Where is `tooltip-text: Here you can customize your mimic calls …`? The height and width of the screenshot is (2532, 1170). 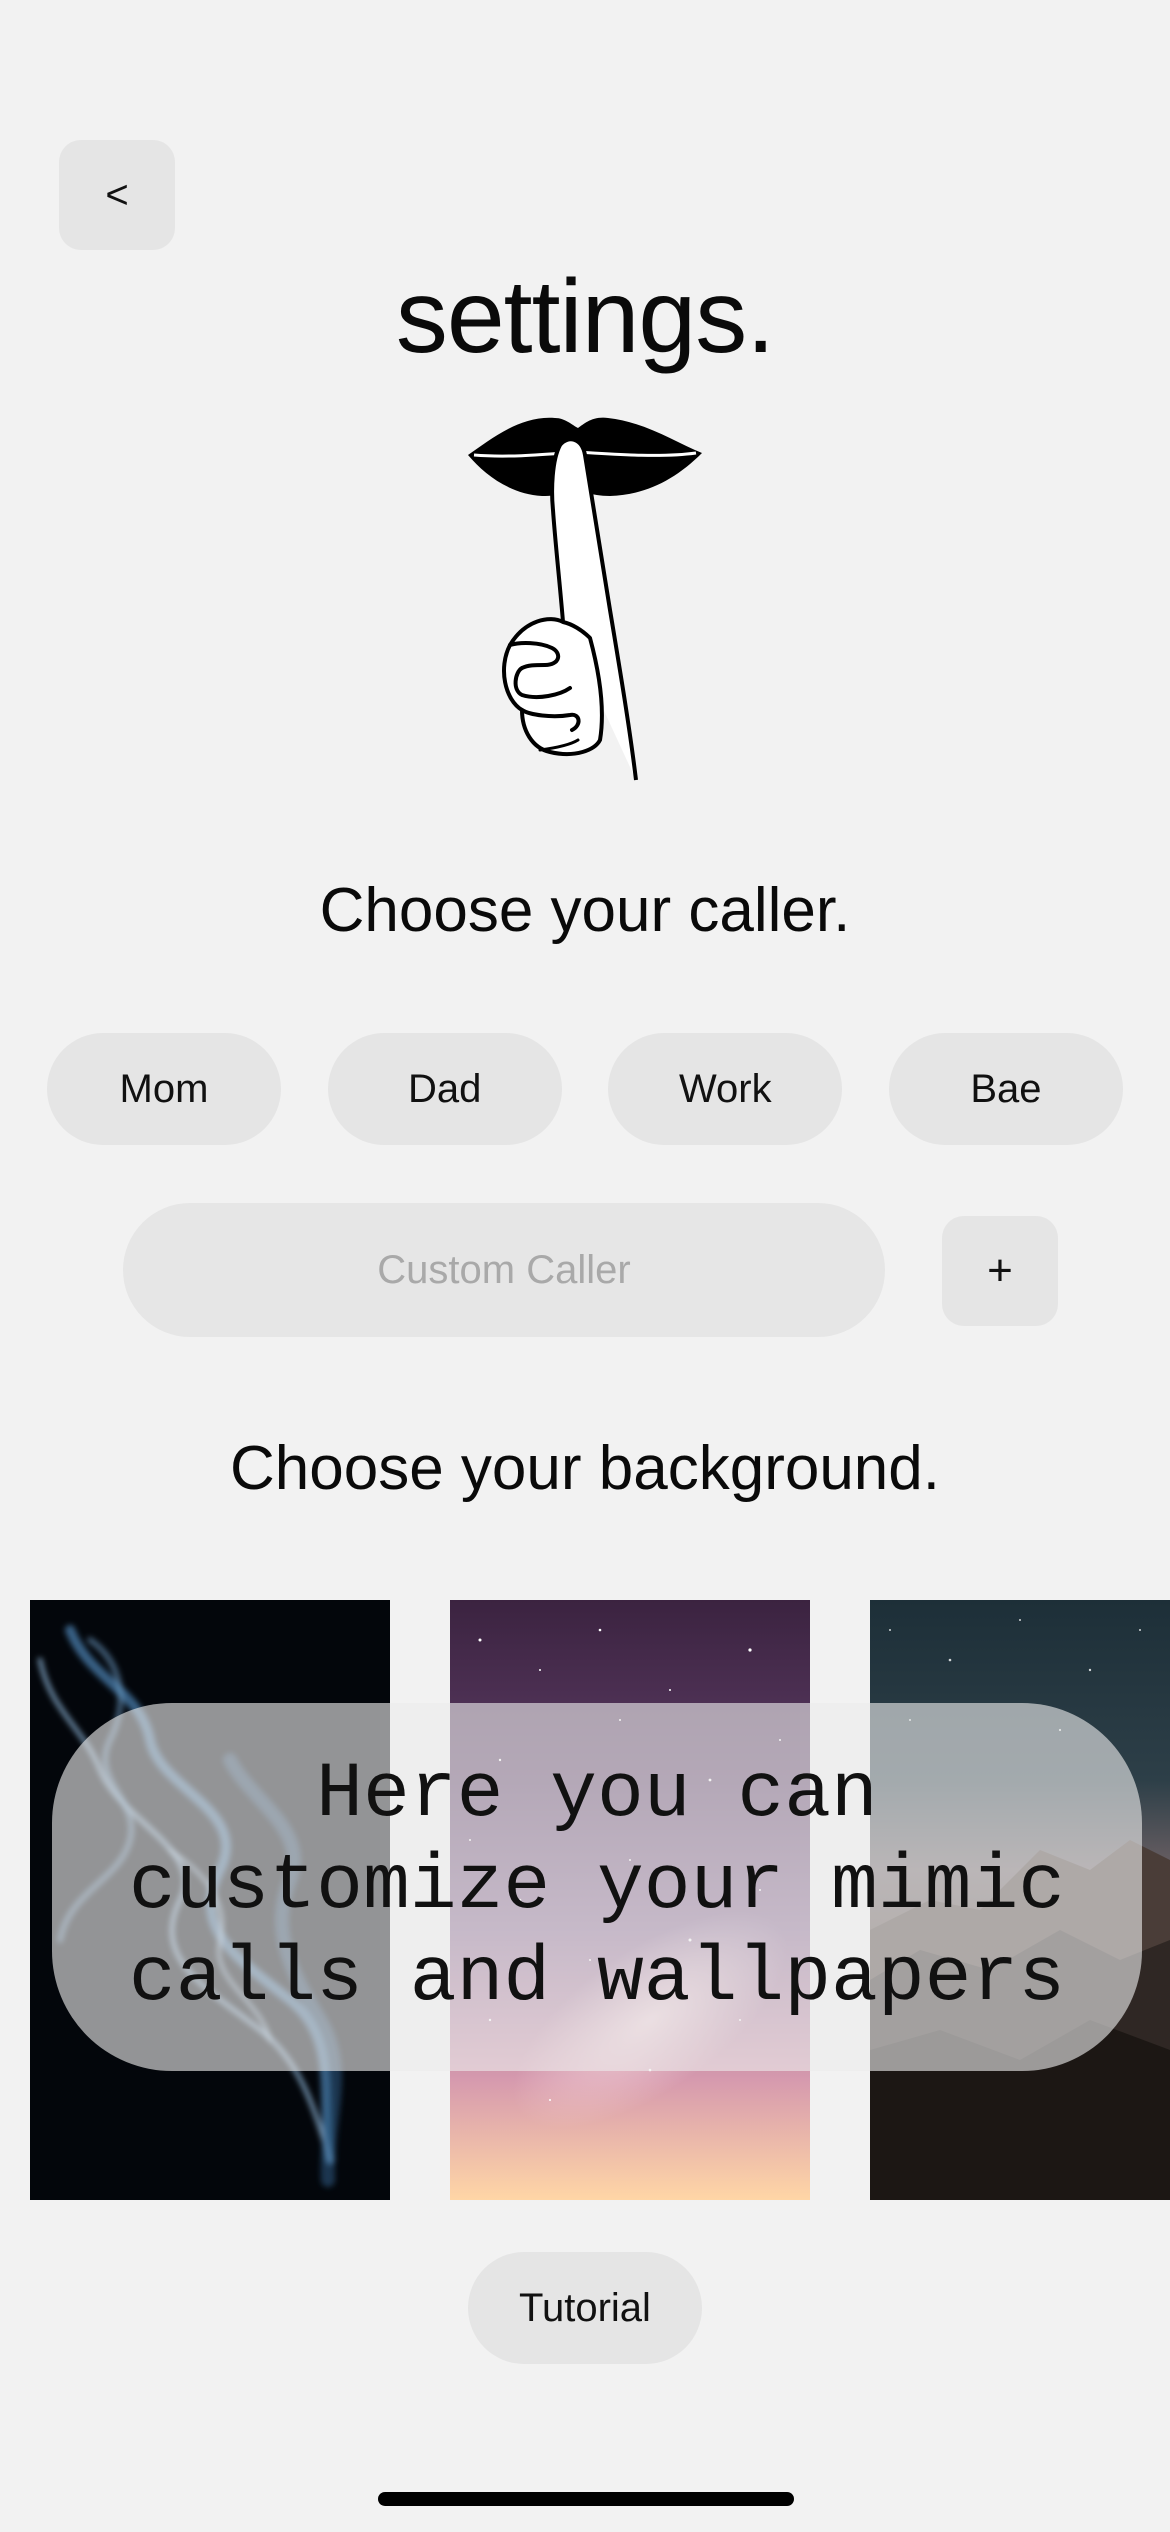 tooltip-text: Here you can customize your mimic calls … is located at coordinates (597, 1887).